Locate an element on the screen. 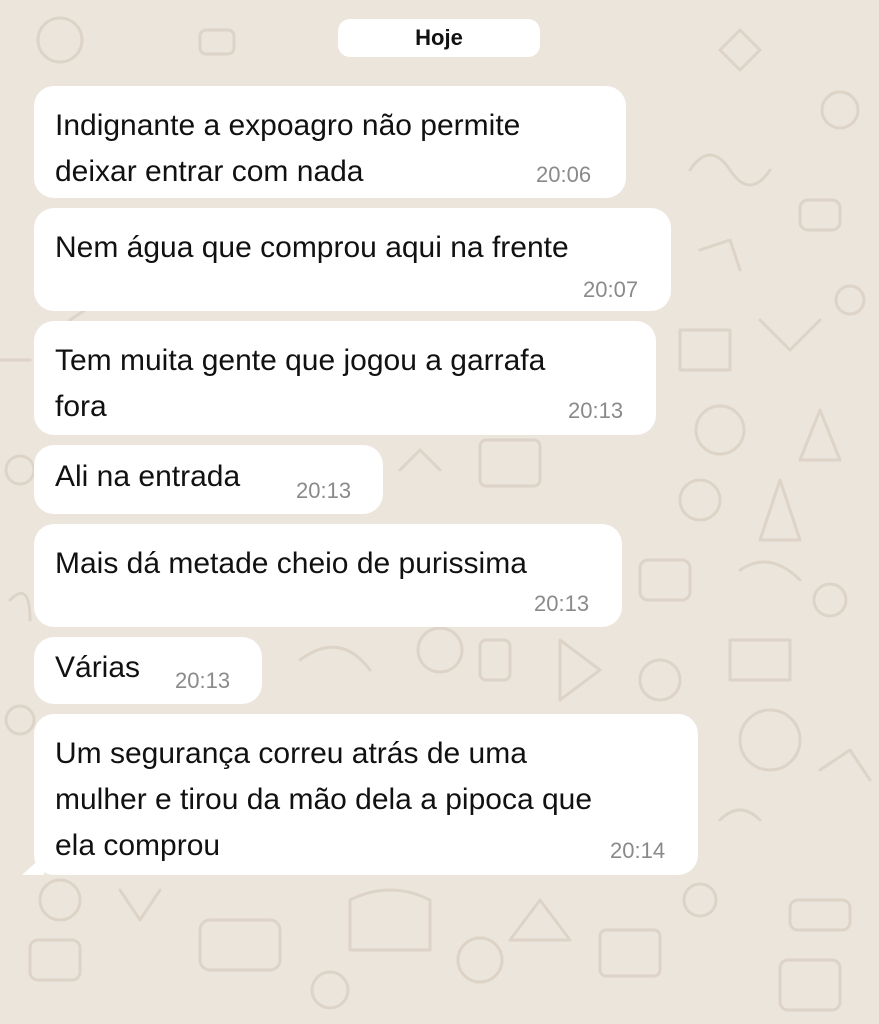 Image resolution: width=879 pixels, height=1024 pixels. message-line: Tem muita gente que jogou a garrafa is located at coordinates (300, 360).